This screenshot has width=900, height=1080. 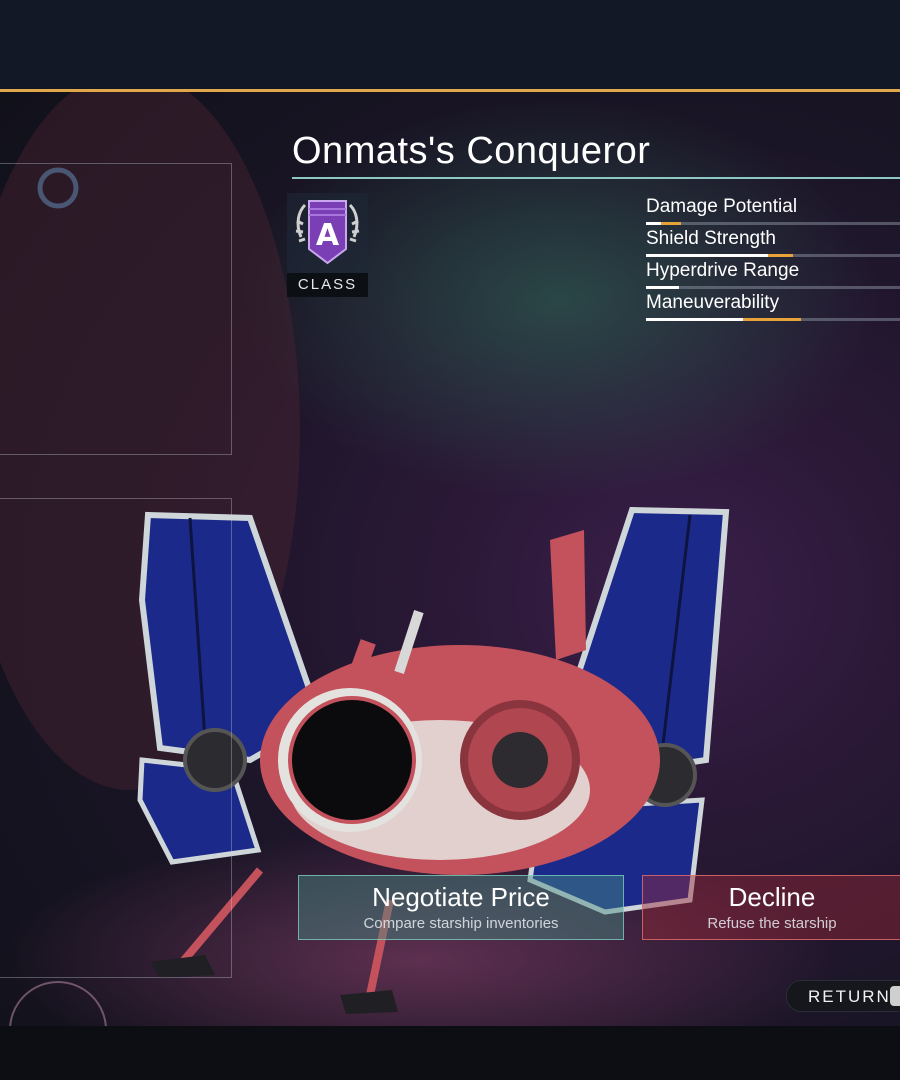 I want to click on stat-shield-strength: Shield Strength, so click(x=773, y=244).